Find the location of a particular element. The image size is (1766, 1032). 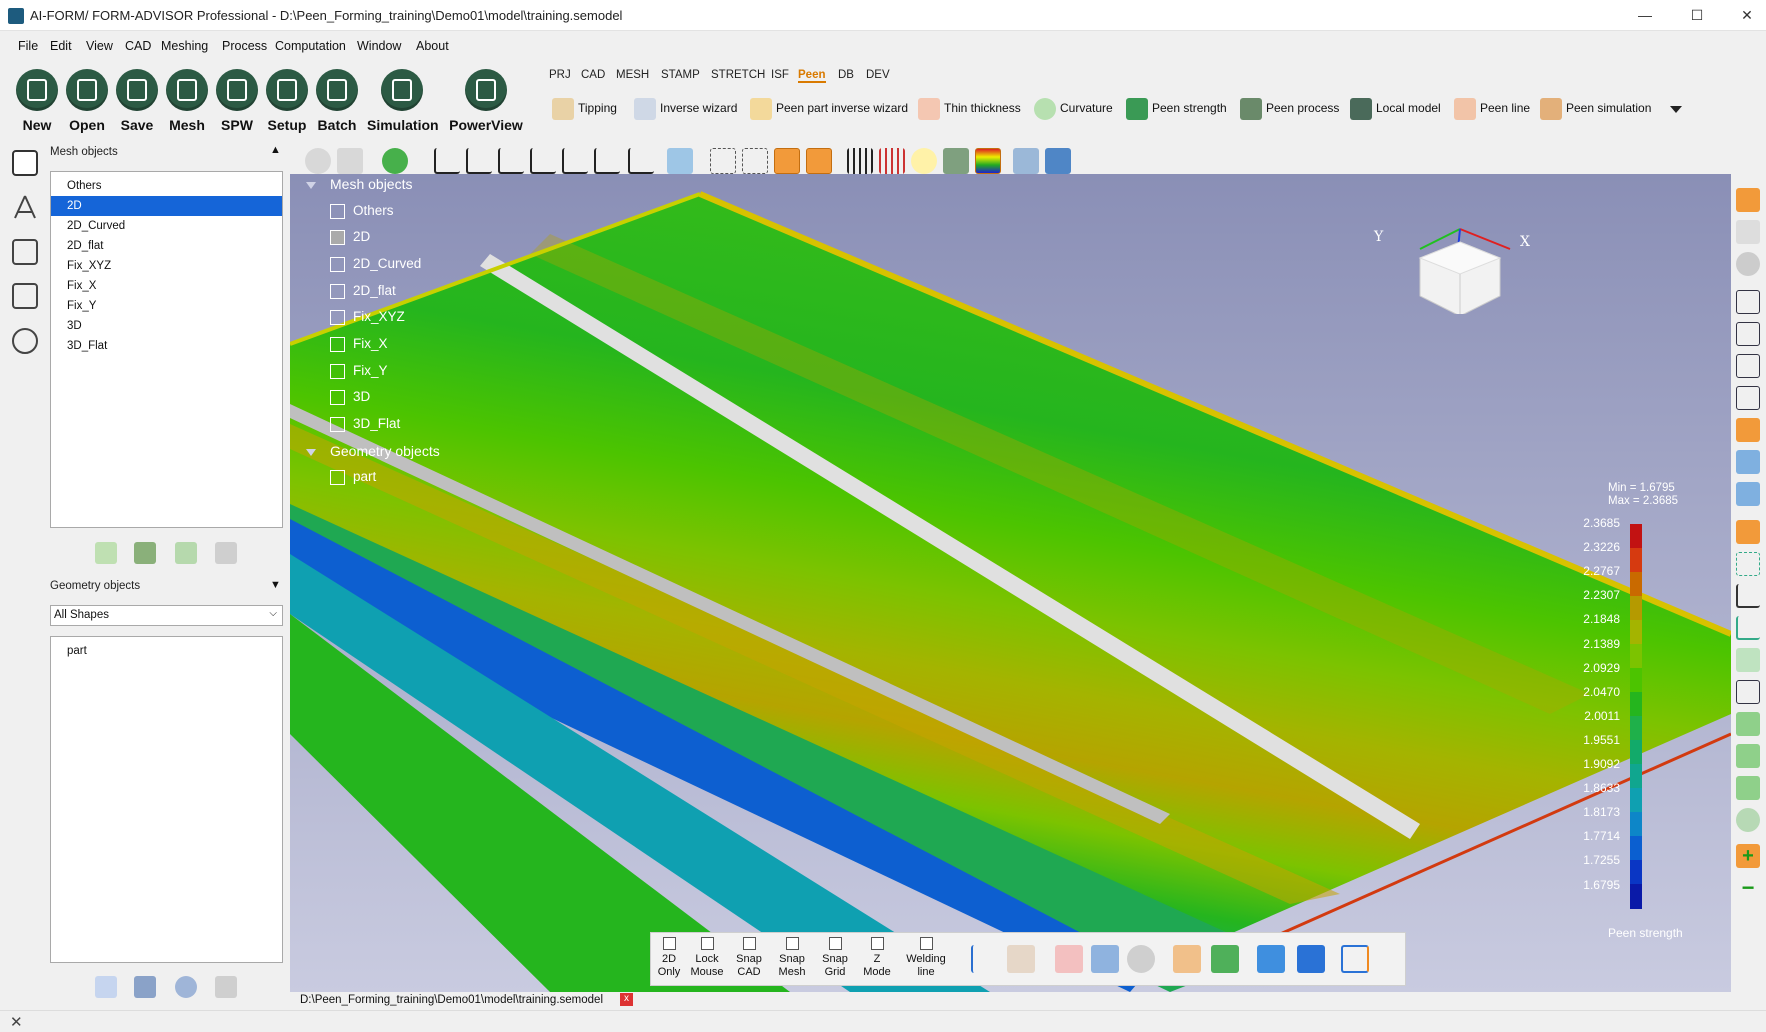

viewport-mesh-item: Others is located at coordinates (362, 211).